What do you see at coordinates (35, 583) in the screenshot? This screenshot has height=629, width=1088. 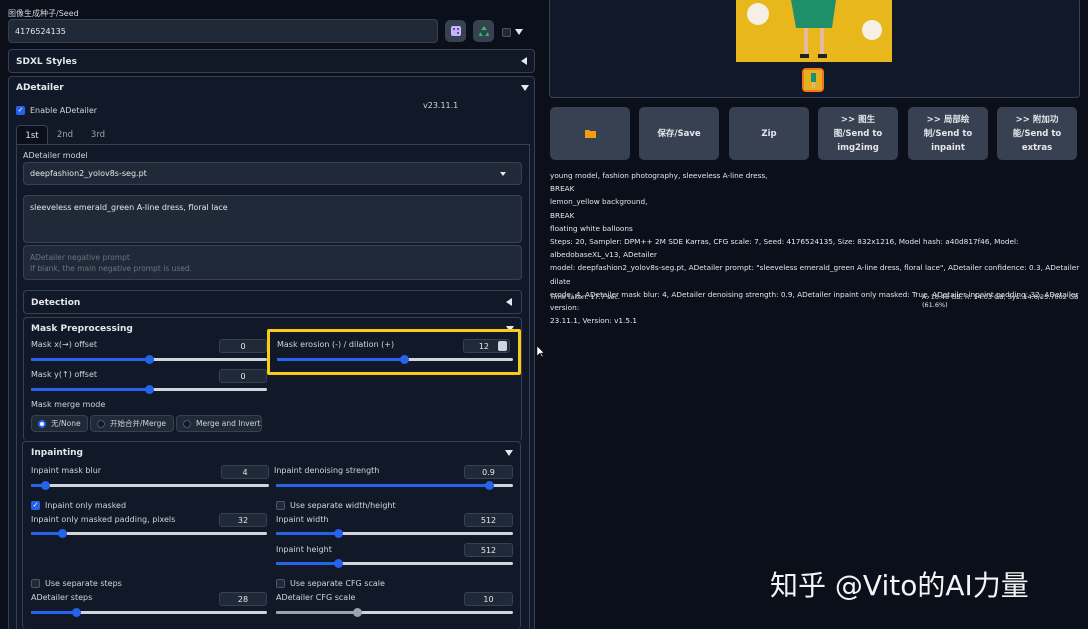 I see `separate-steps-checkbox` at bounding box center [35, 583].